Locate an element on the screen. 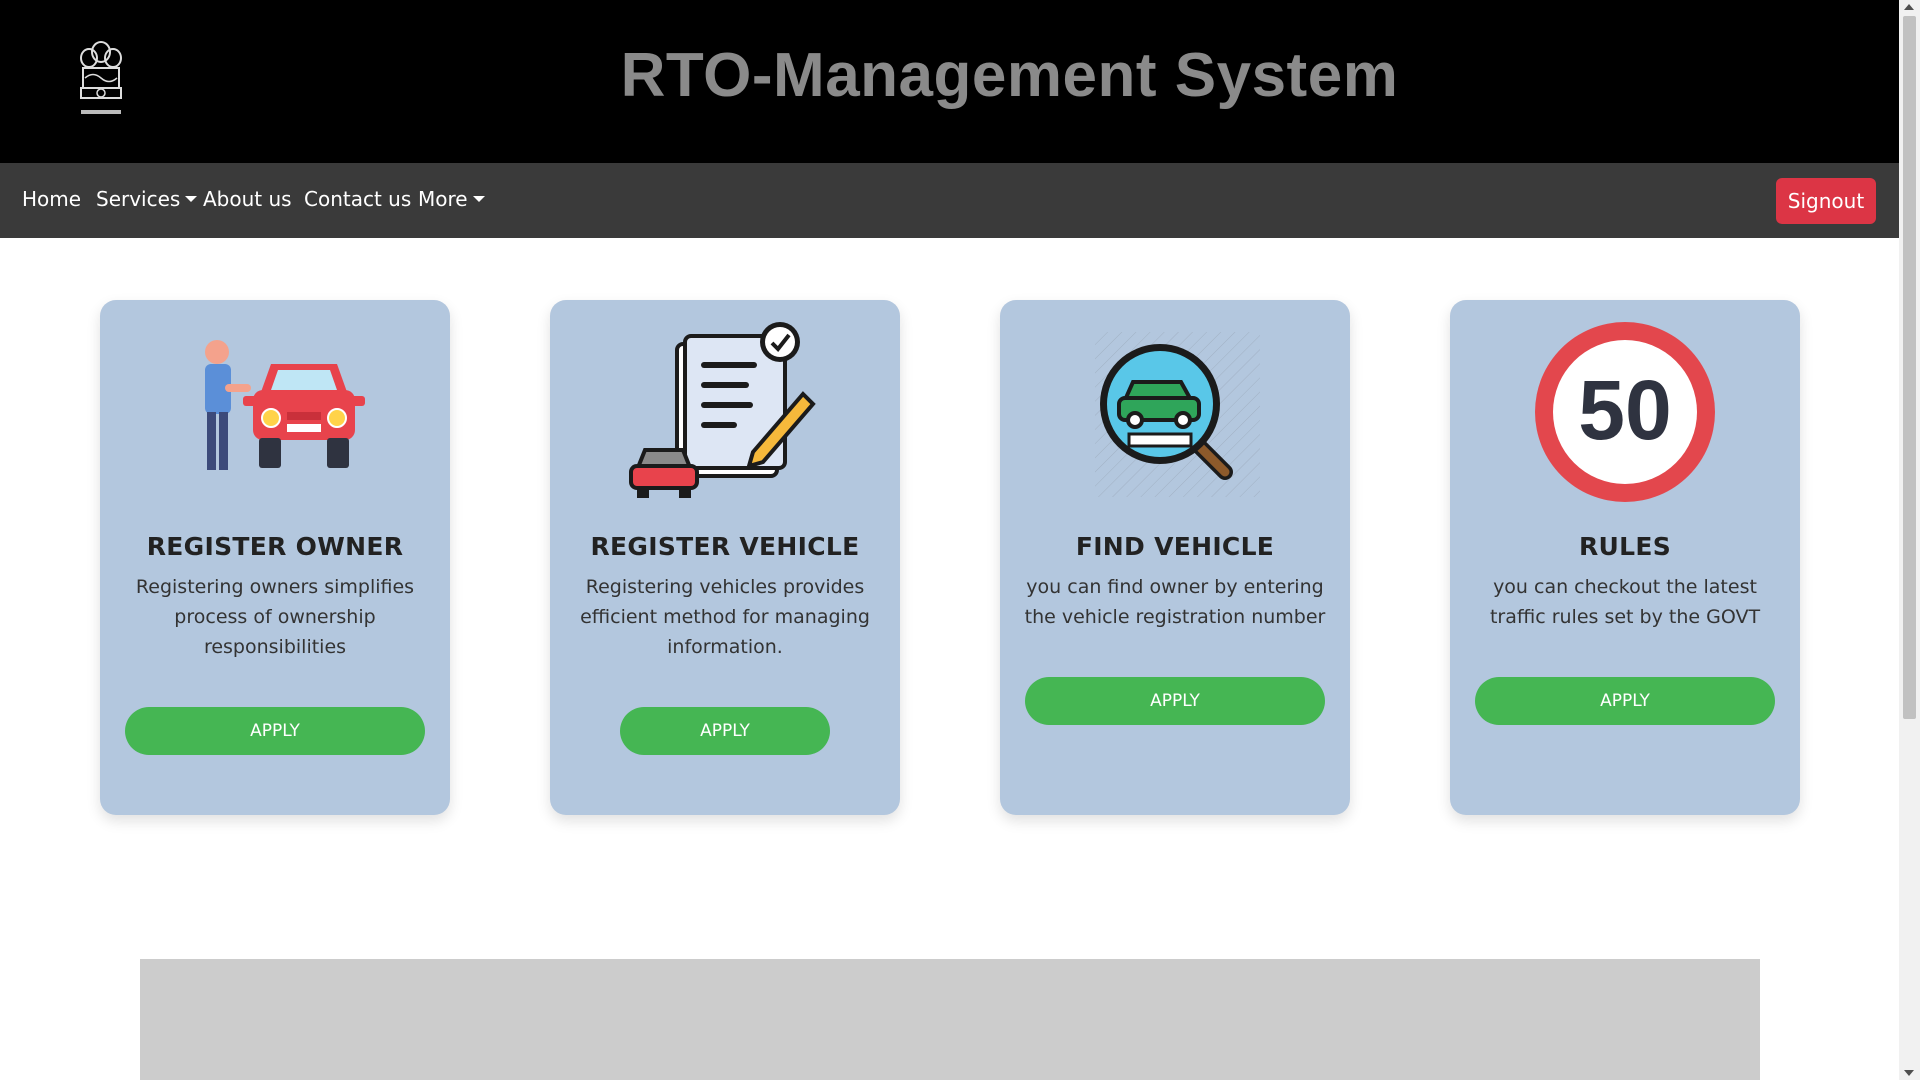 The height and width of the screenshot is (1080, 1920). signout-button: Signout is located at coordinates (1826, 201).